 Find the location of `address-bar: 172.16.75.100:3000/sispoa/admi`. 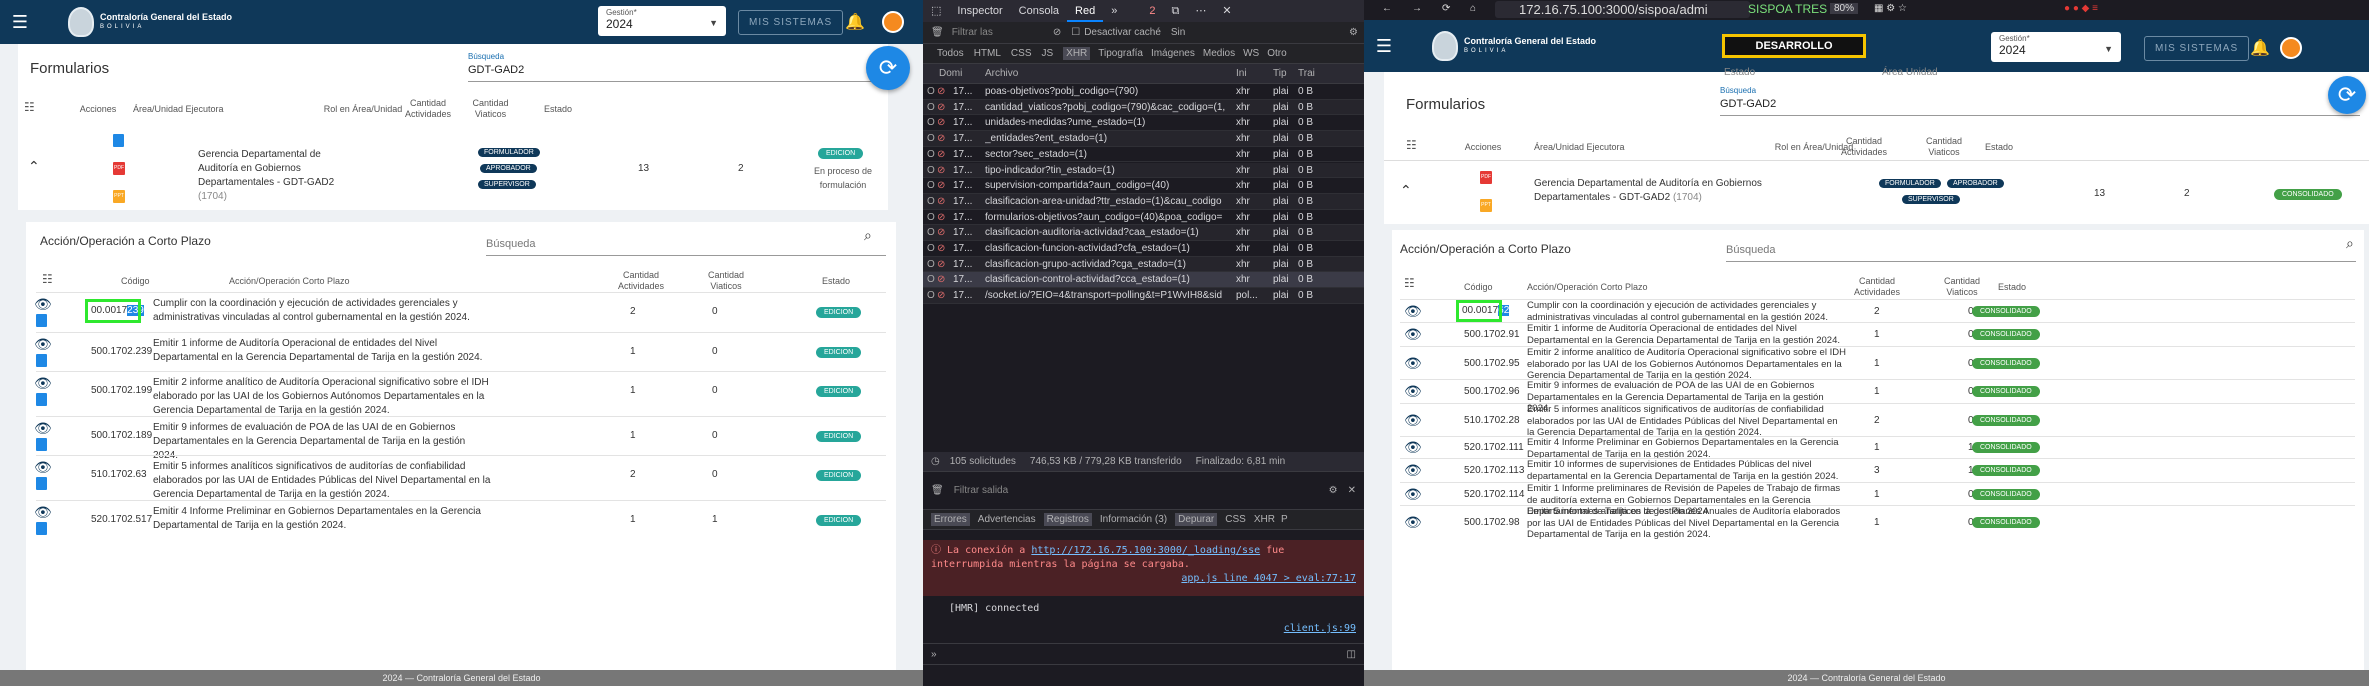

address-bar: 172.16.75.100:3000/sispoa/admi is located at coordinates (1622, 9).